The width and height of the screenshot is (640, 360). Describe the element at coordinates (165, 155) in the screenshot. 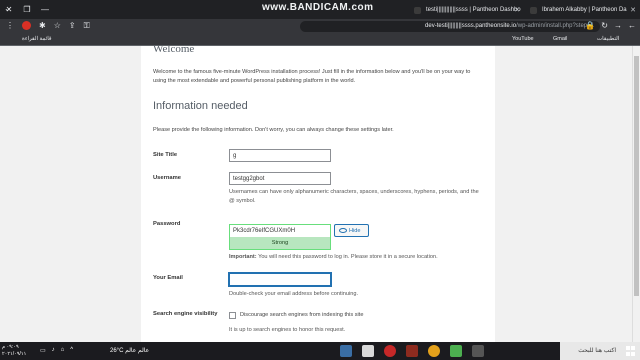

I see `site-title-label: Site Title` at that location.